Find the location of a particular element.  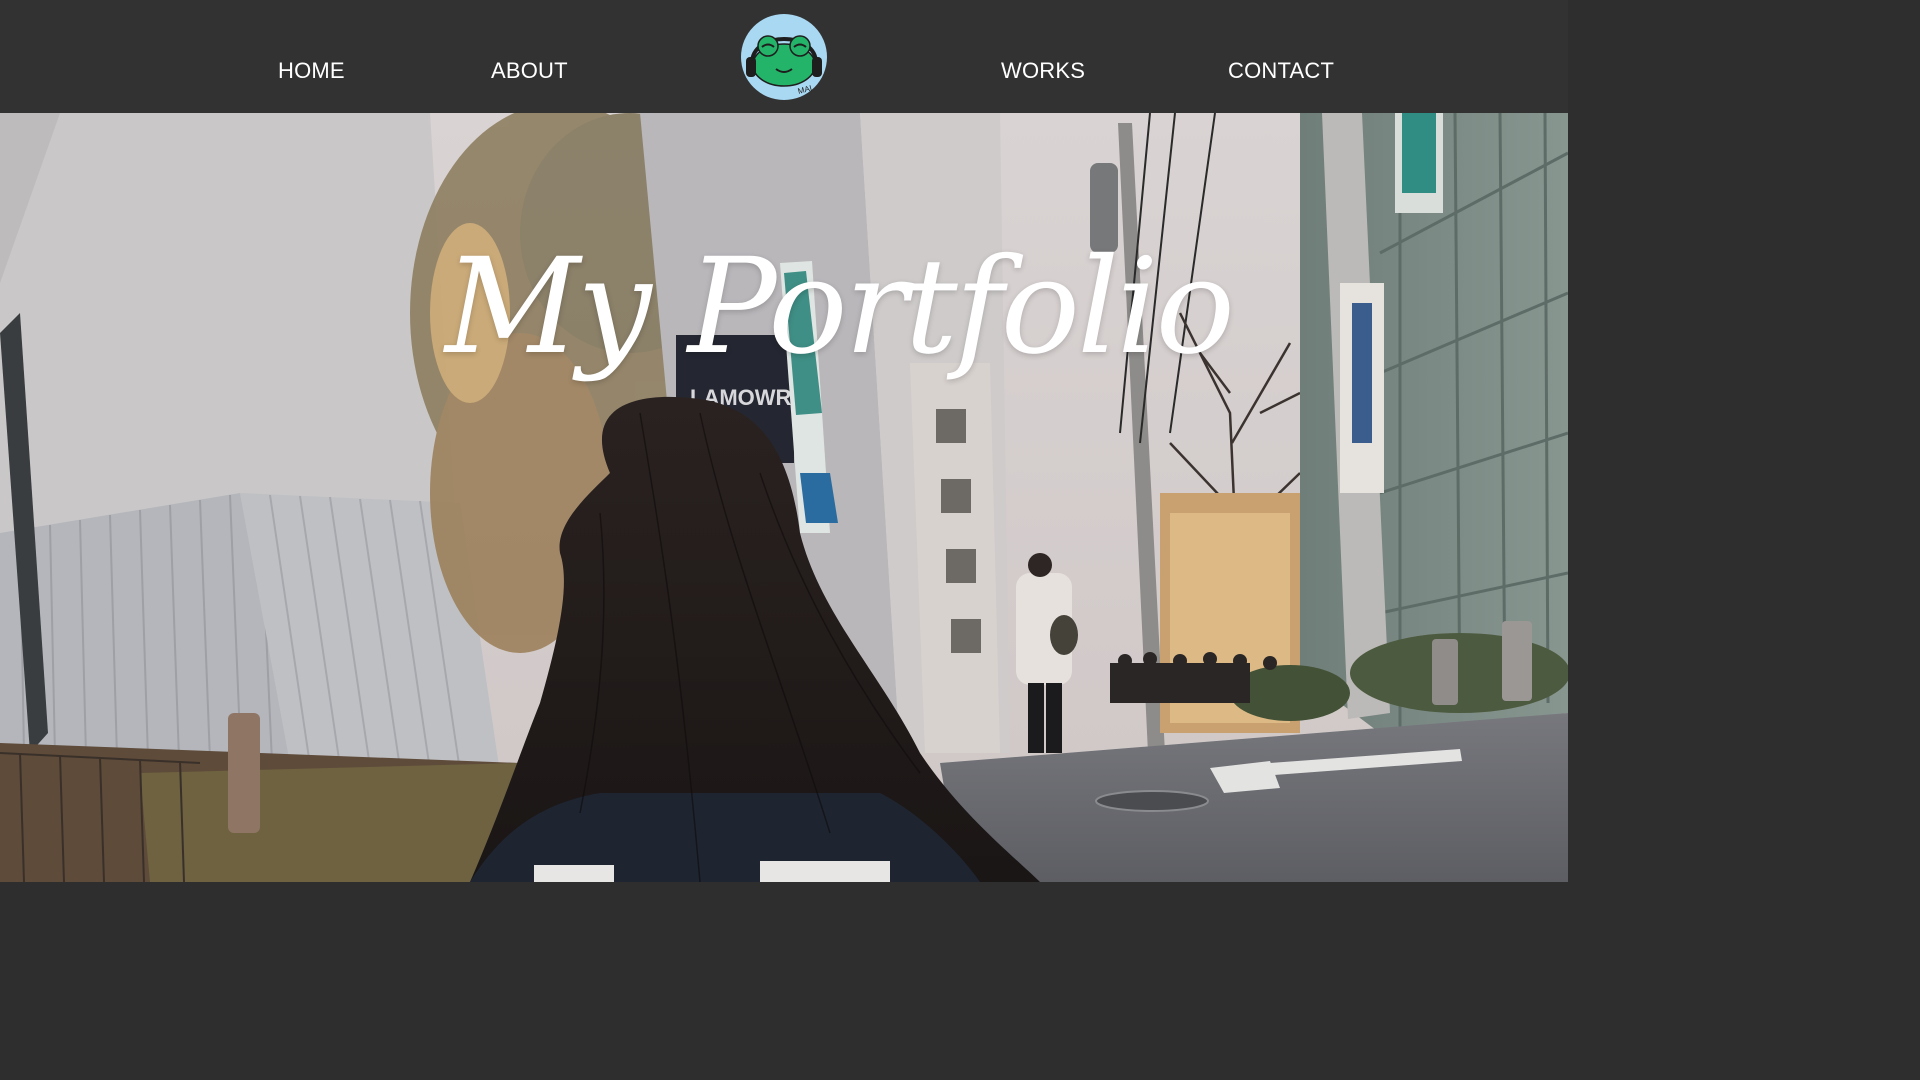

nav-home-link: HOME is located at coordinates (311, 71).